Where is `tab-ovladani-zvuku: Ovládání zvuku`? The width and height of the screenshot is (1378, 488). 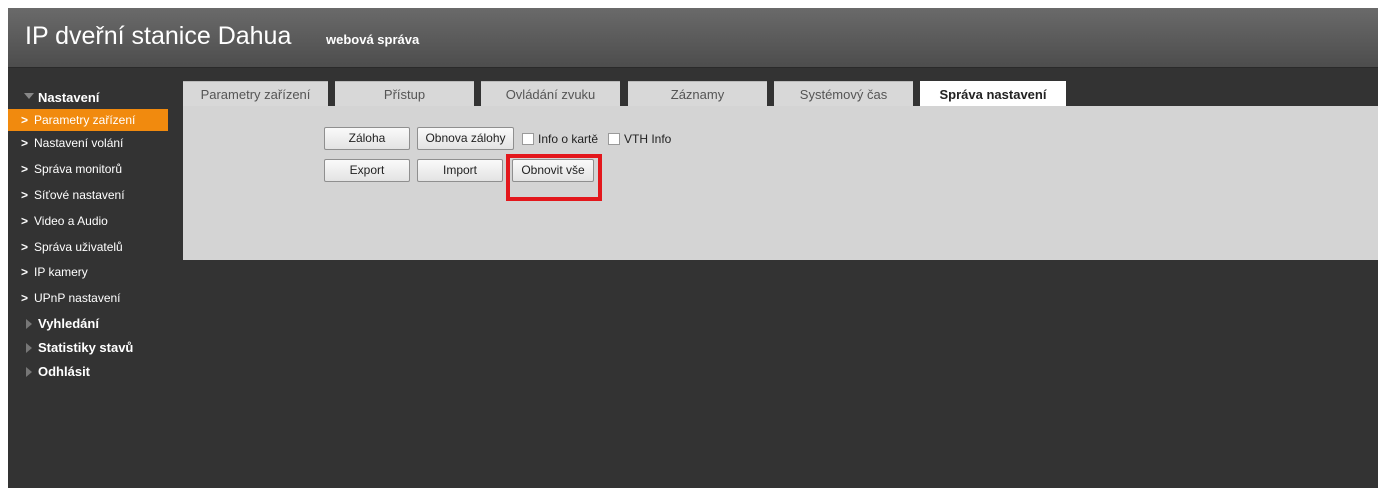 tab-ovladani-zvuku: Ovládání zvuku is located at coordinates (550, 93).